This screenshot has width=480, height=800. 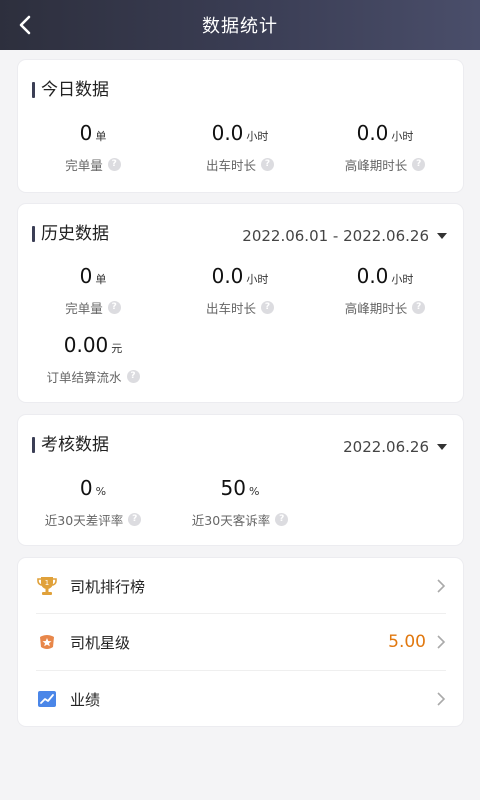 I want to click on assessment-stat-complaint-rate: 50% 近30天客诉率?, so click(x=240, y=502).